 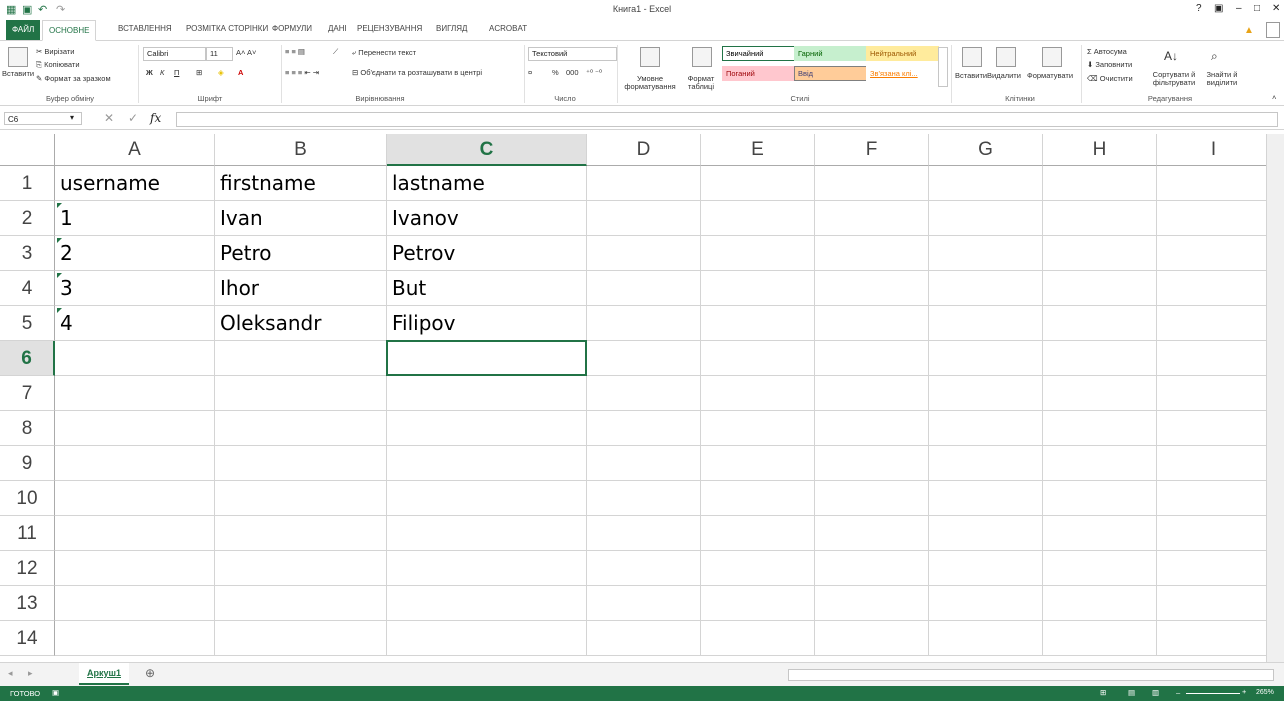 What do you see at coordinates (135, 358) in the screenshot?
I see `cell-a6` at bounding box center [135, 358].